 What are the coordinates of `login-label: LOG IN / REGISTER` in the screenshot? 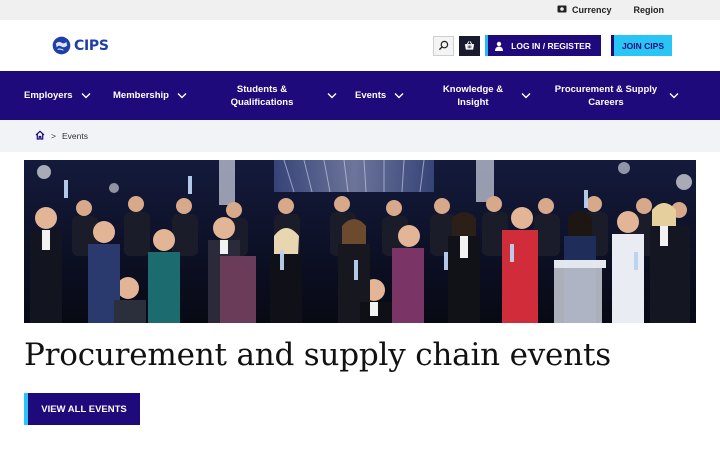 It's located at (551, 45).